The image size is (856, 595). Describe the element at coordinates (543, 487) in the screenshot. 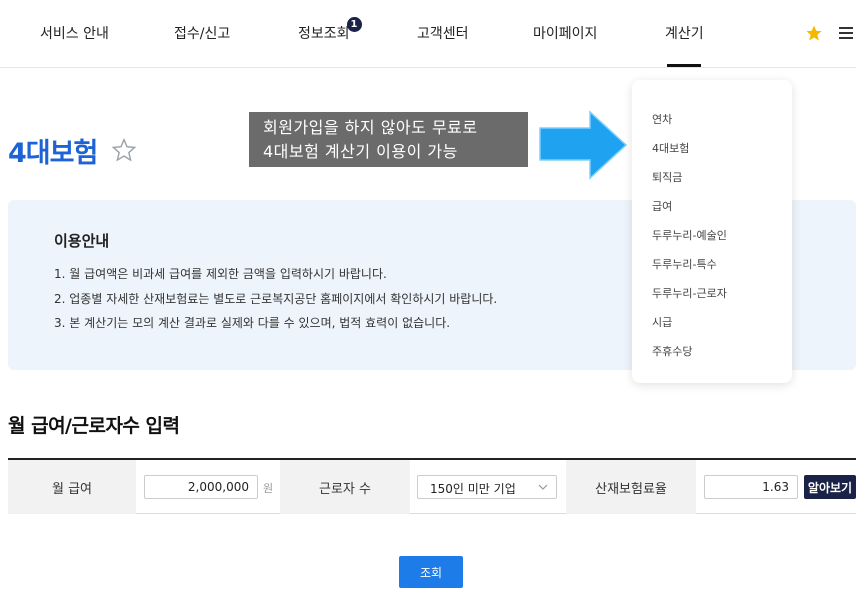

I see `chevron-down-icon` at that location.